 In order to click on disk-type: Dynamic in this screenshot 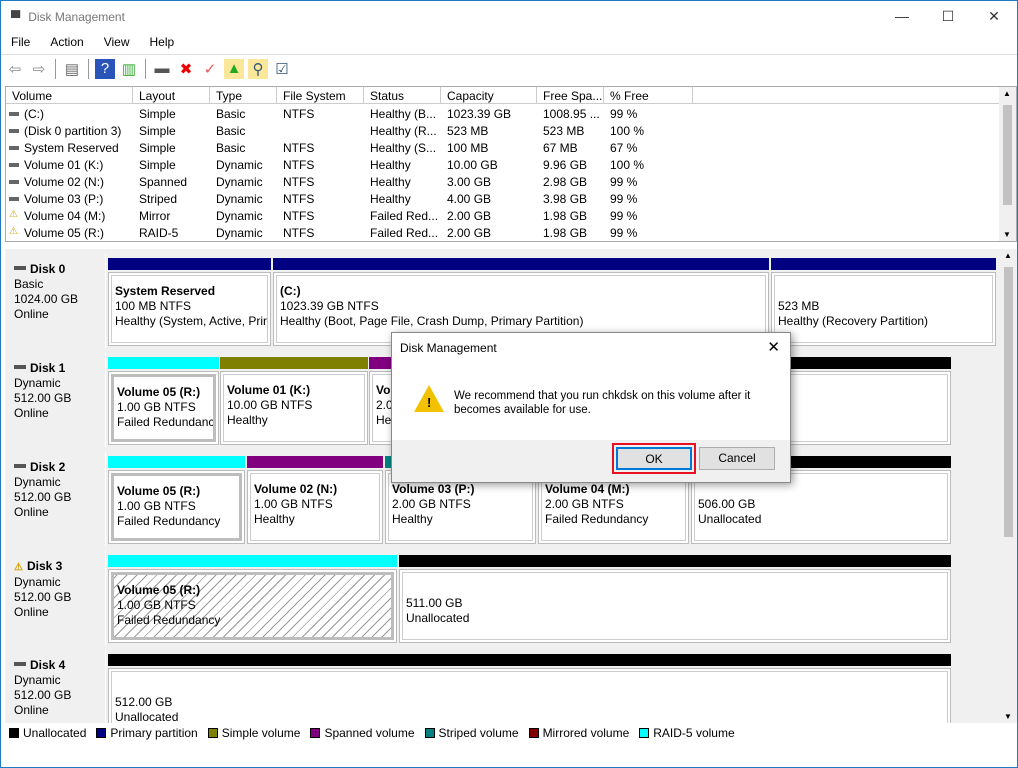, I will do `click(37, 582)`.